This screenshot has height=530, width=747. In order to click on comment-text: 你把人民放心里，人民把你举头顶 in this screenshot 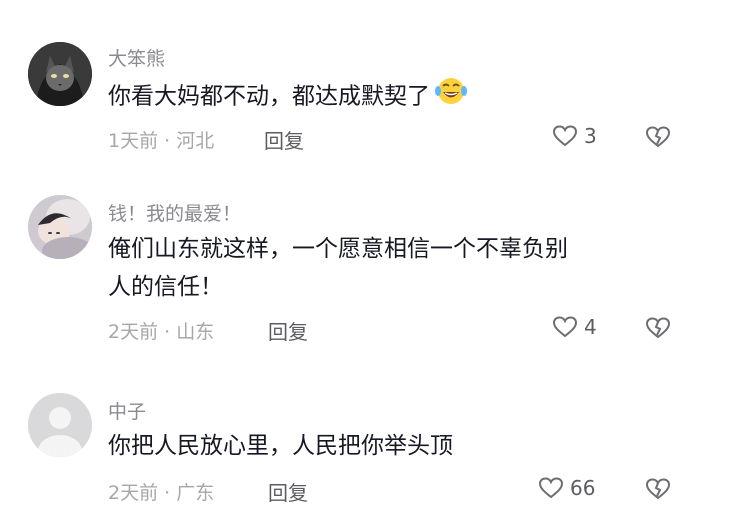, I will do `click(408, 446)`.